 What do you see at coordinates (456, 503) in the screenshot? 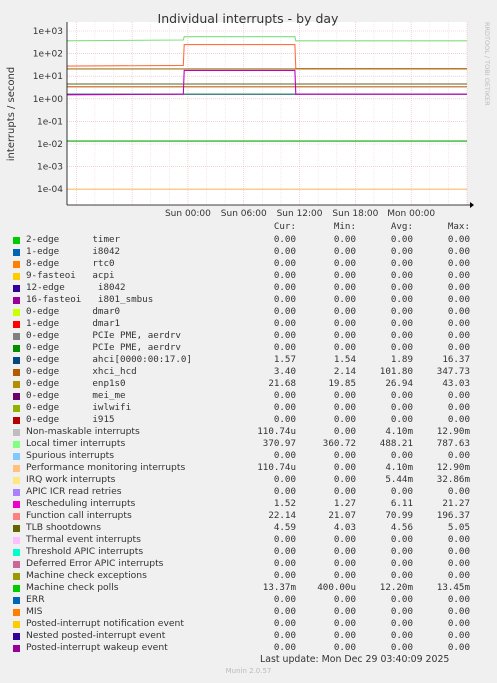
I see `legend-max: 21.27` at bounding box center [456, 503].